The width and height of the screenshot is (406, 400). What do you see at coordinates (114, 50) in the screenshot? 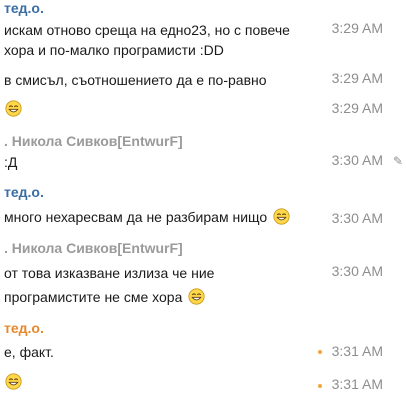
I see `message-text: хора и по-малко програмисти :DD` at bounding box center [114, 50].